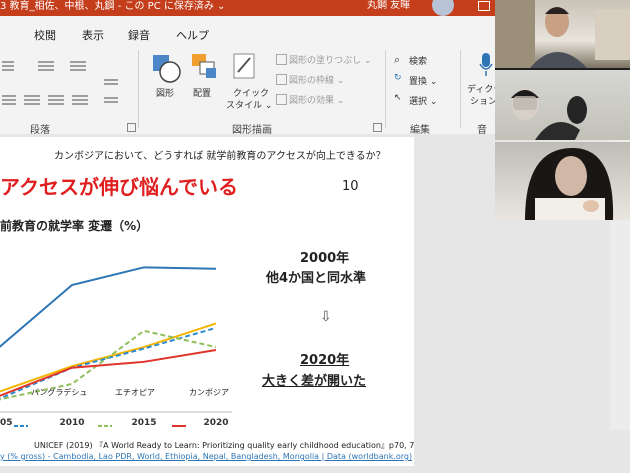 Image resolution: width=630 pixels, height=473 pixels. What do you see at coordinates (202, 92) in the screenshot?
I see `arrange-button: 配置` at bounding box center [202, 92].